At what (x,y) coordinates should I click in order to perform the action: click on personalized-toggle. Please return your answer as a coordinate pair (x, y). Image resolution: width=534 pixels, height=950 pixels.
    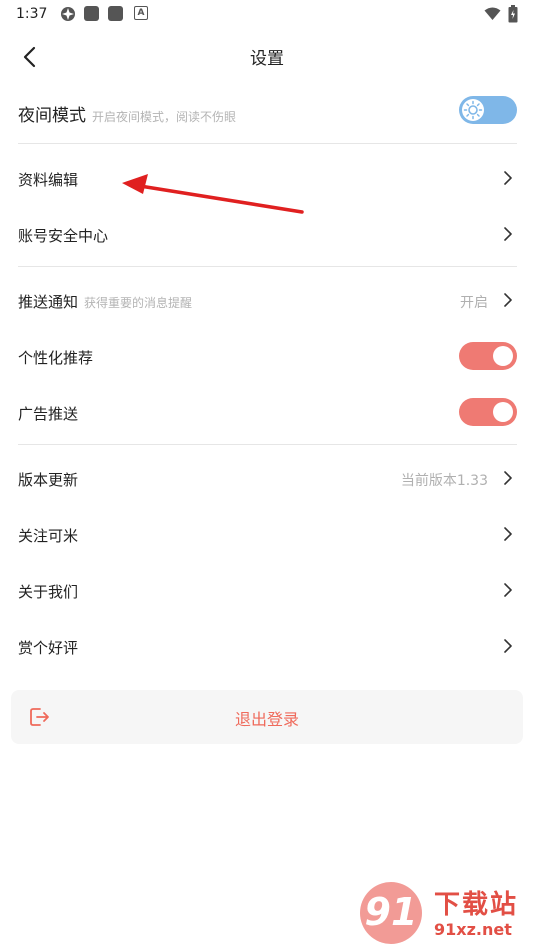
    Looking at the image, I should click on (488, 356).